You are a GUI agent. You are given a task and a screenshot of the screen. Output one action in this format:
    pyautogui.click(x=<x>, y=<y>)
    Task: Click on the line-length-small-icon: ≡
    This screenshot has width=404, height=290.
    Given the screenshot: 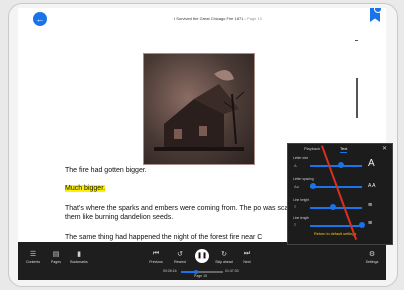 What is the action you would take?
    pyautogui.click(x=295, y=224)
    